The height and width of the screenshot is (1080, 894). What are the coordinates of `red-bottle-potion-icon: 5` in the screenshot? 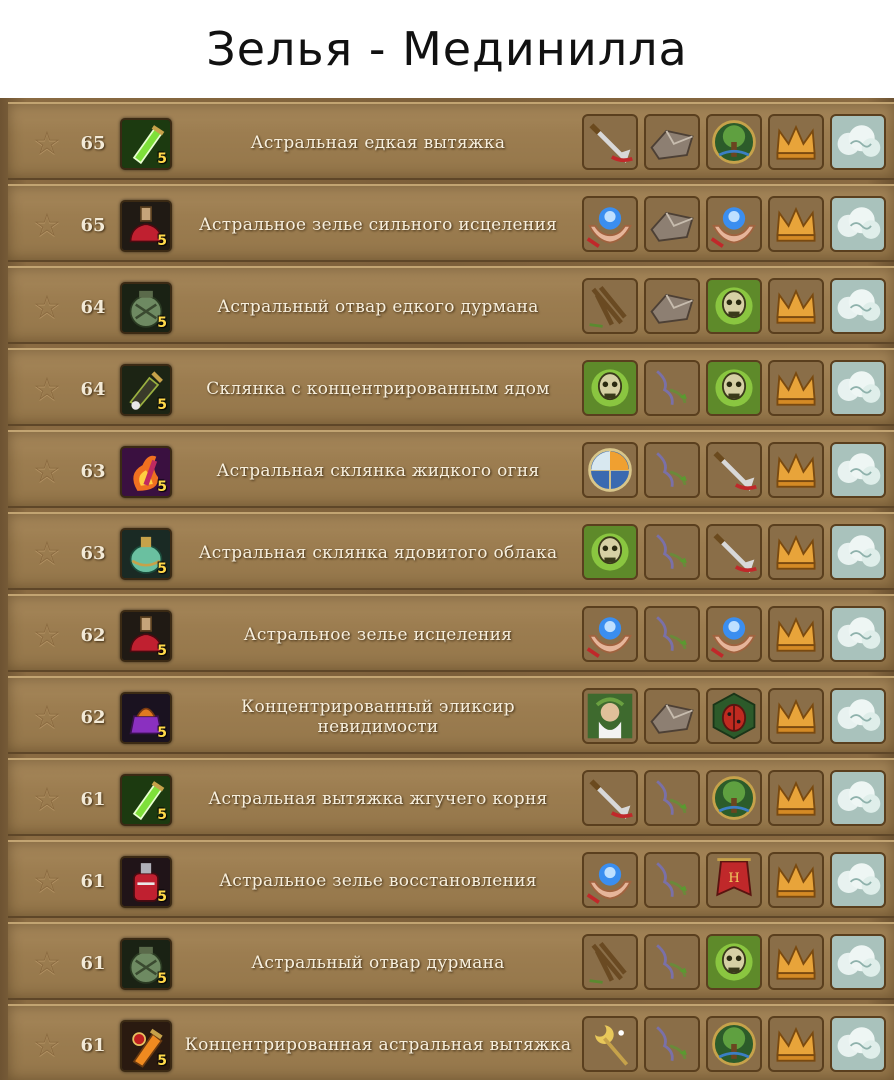 It's located at (146, 882).